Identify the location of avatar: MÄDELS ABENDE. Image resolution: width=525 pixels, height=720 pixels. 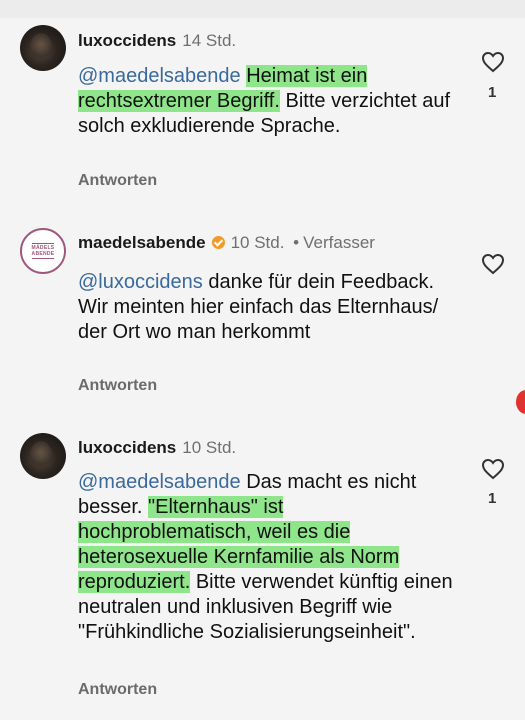
(43, 251).